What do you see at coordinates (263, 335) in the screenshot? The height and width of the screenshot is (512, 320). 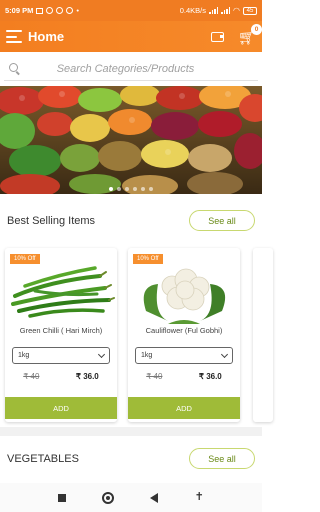 I see `product-card-peek` at bounding box center [263, 335].